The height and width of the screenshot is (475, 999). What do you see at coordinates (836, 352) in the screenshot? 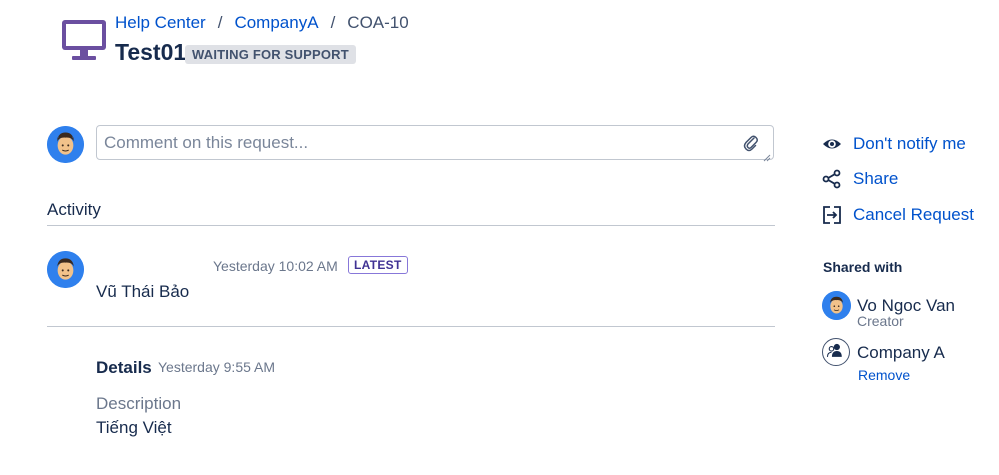
I see `organization-icon` at bounding box center [836, 352].